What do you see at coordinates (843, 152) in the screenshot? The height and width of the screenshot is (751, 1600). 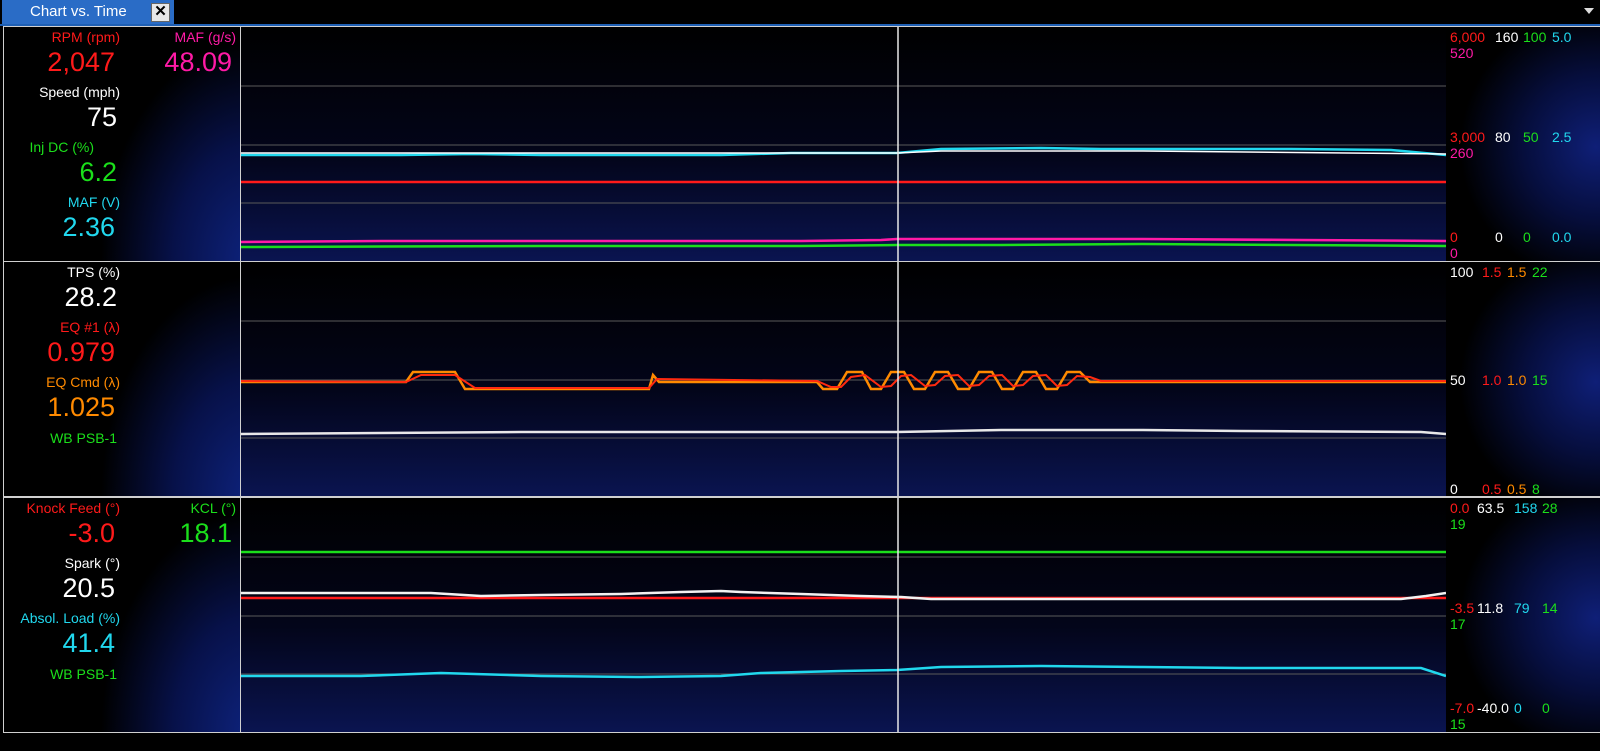 I see `trace-speed` at bounding box center [843, 152].